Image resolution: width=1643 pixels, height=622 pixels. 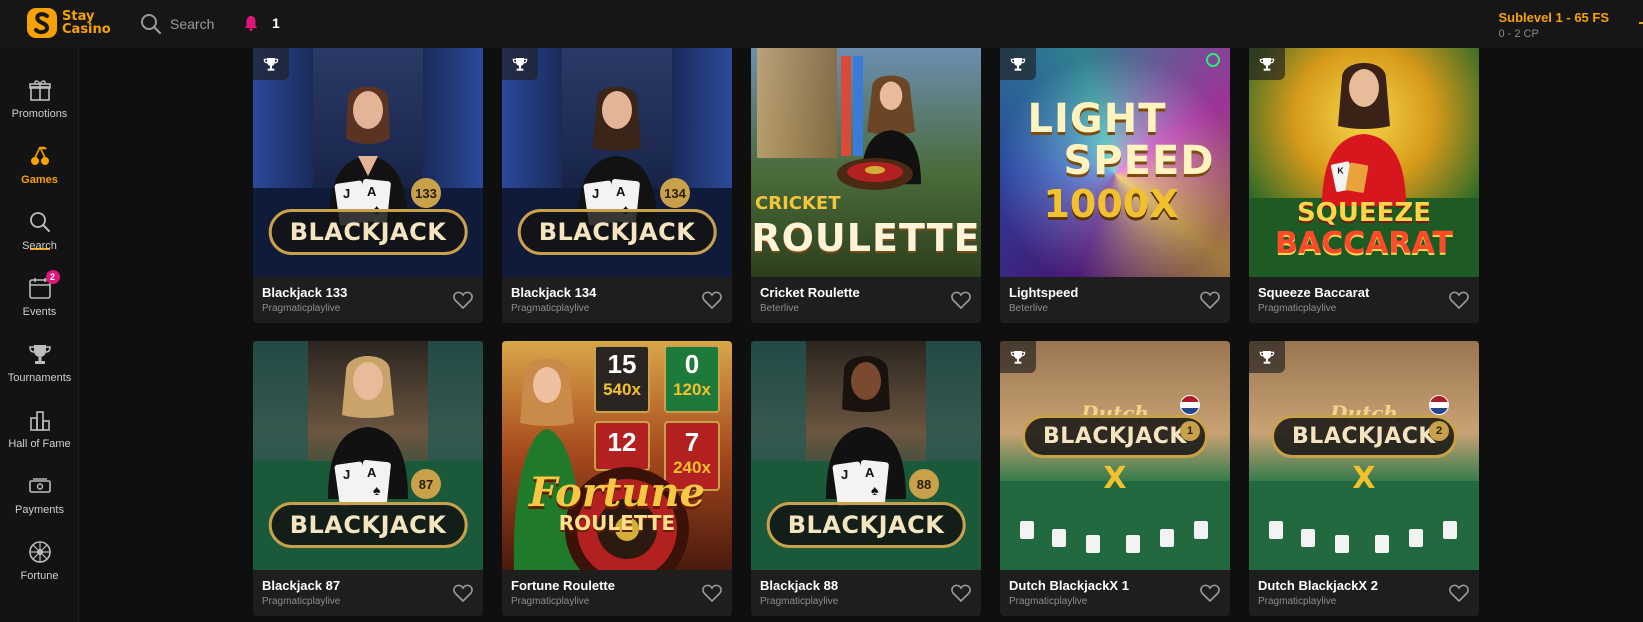 I want to click on sidebar-item-fortune: Fortune, so click(x=39, y=570).